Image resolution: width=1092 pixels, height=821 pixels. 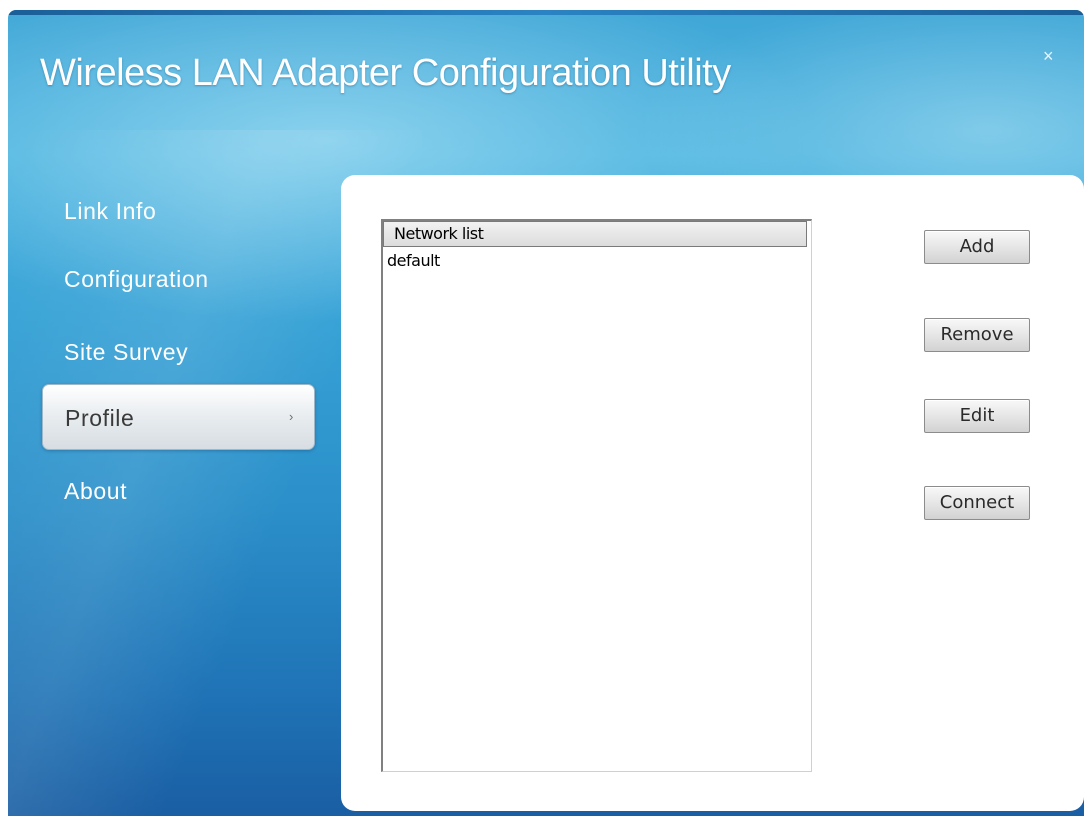 I want to click on edit-button: Edit, so click(x=977, y=416).